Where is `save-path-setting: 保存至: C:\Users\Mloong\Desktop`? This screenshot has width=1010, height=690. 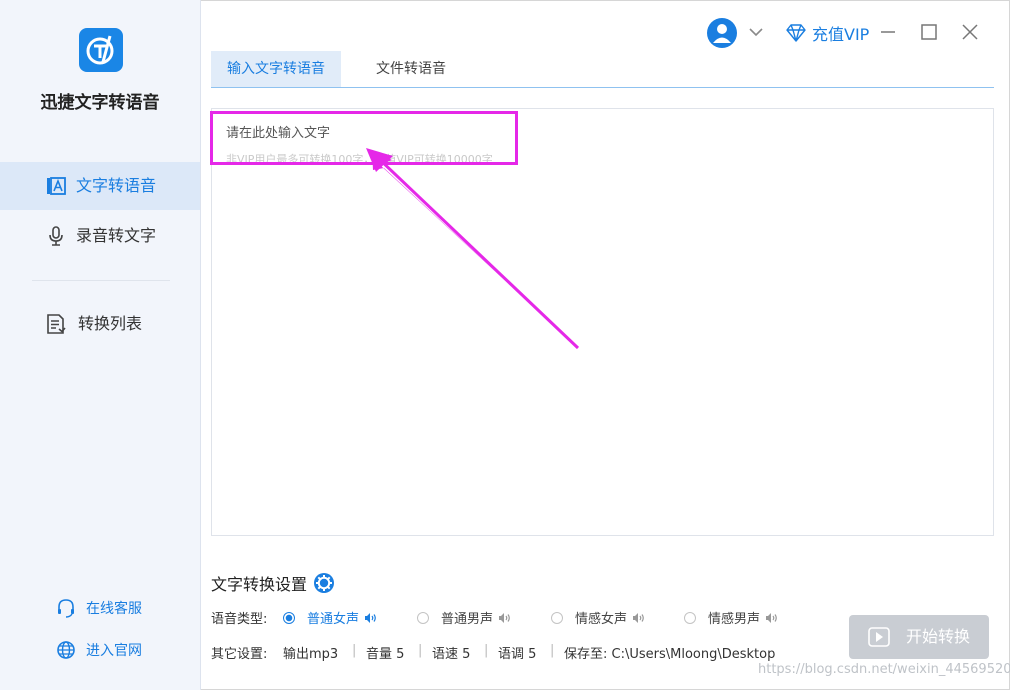
save-path-setting: 保存至: C:\Users\Mloong\Desktop is located at coordinates (669, 652).